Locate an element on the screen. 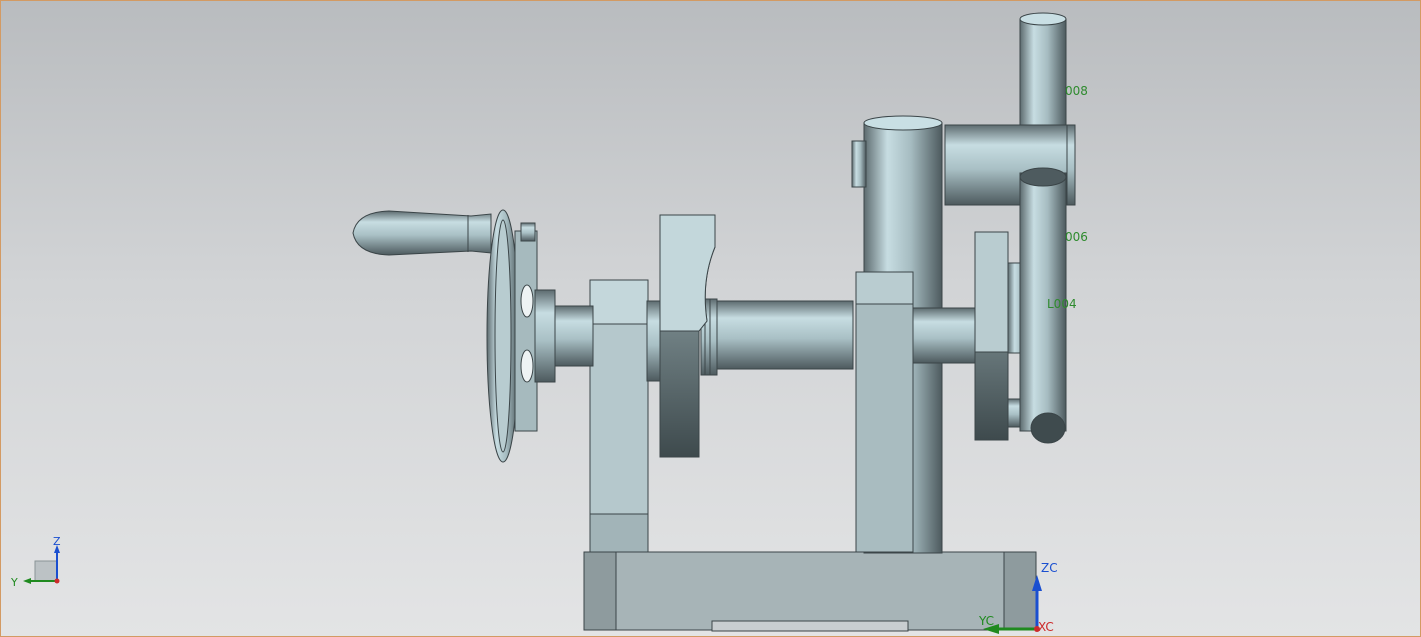 This screenshot has width=1421, height=637. xc-label: XC is located at coordinates (1046, 627).